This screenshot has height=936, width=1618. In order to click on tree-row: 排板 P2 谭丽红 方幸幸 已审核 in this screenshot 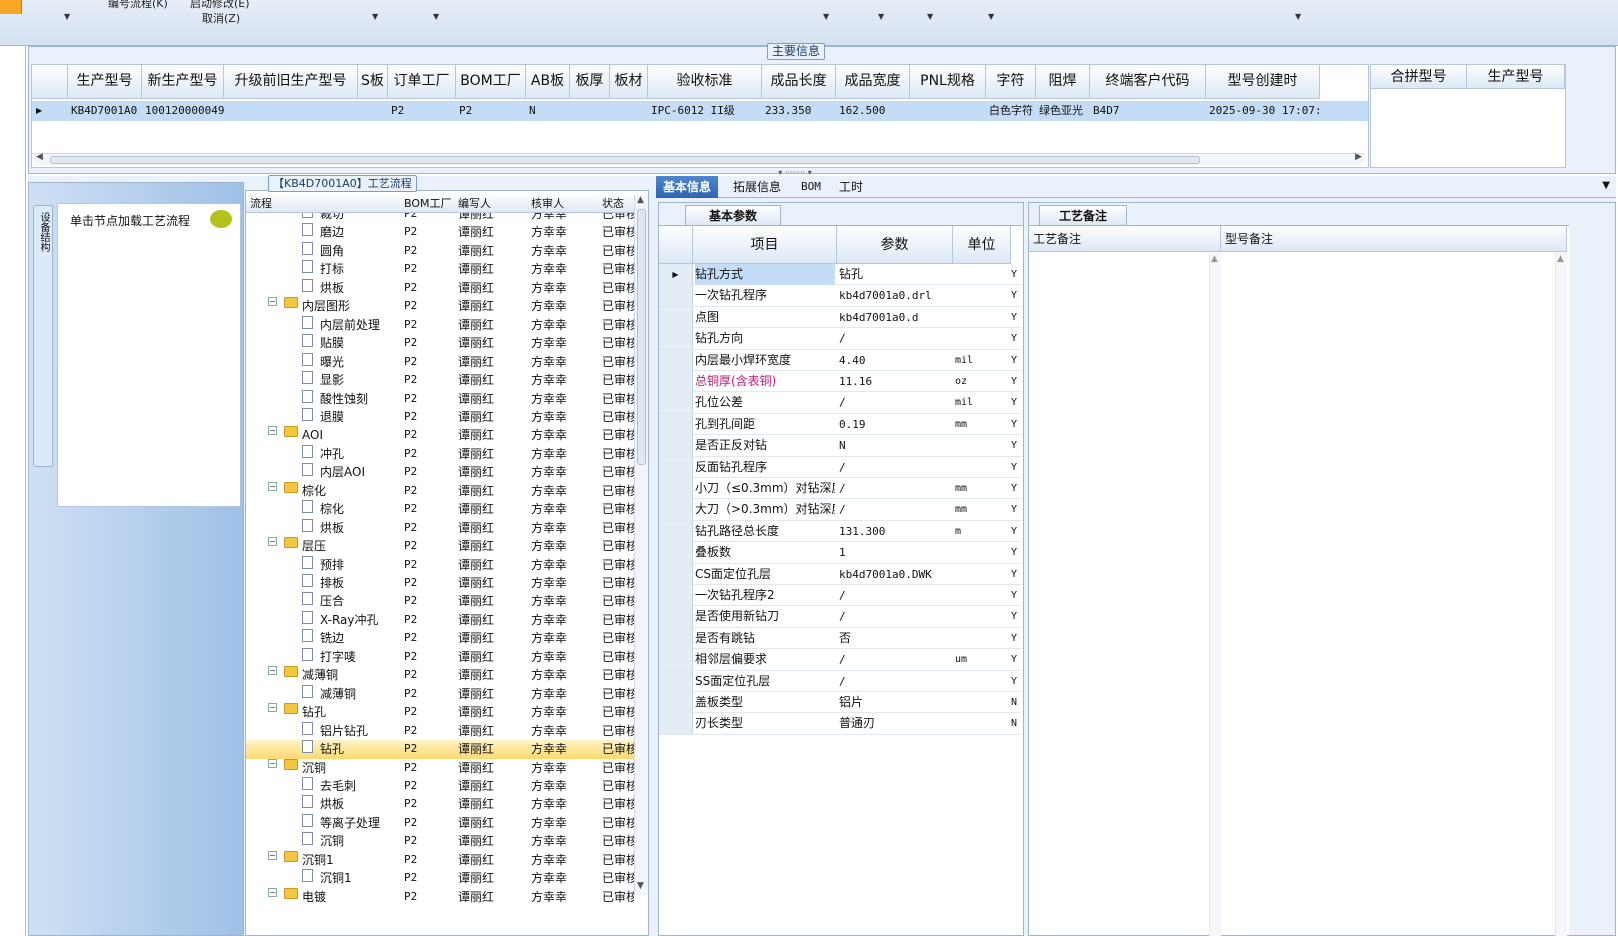, I will do `click(441, 583)`.